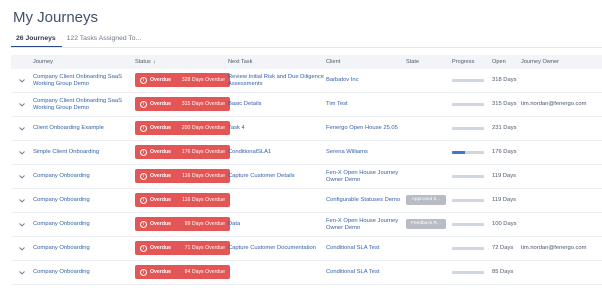  Describe the element at coordinates (203, 152) in the screenshot. I see `days-overdue: 176 Days Overdue` at that location.